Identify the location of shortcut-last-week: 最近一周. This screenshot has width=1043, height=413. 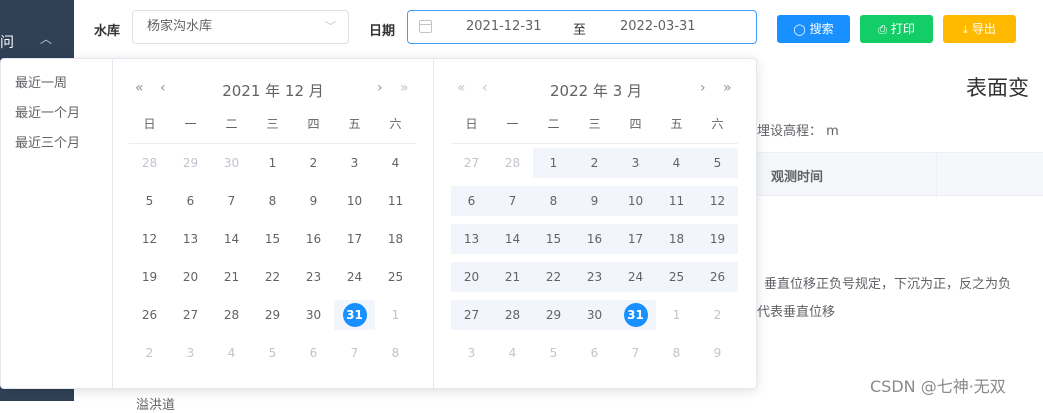
(41, 81).